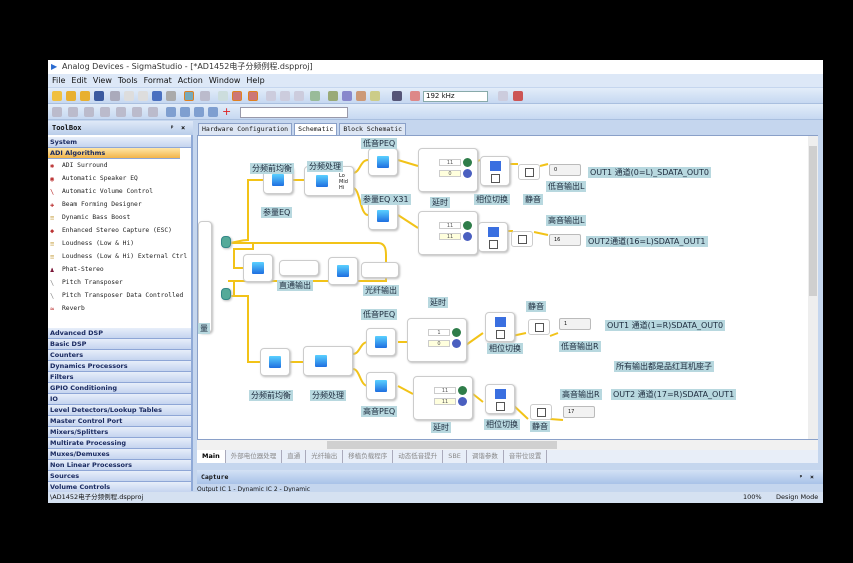 This screenshot has height=563, width=853. What do you see at coordinates (347, 96) in the screenshot?
I see `sequence-icon` at bounding box center [347, 96].